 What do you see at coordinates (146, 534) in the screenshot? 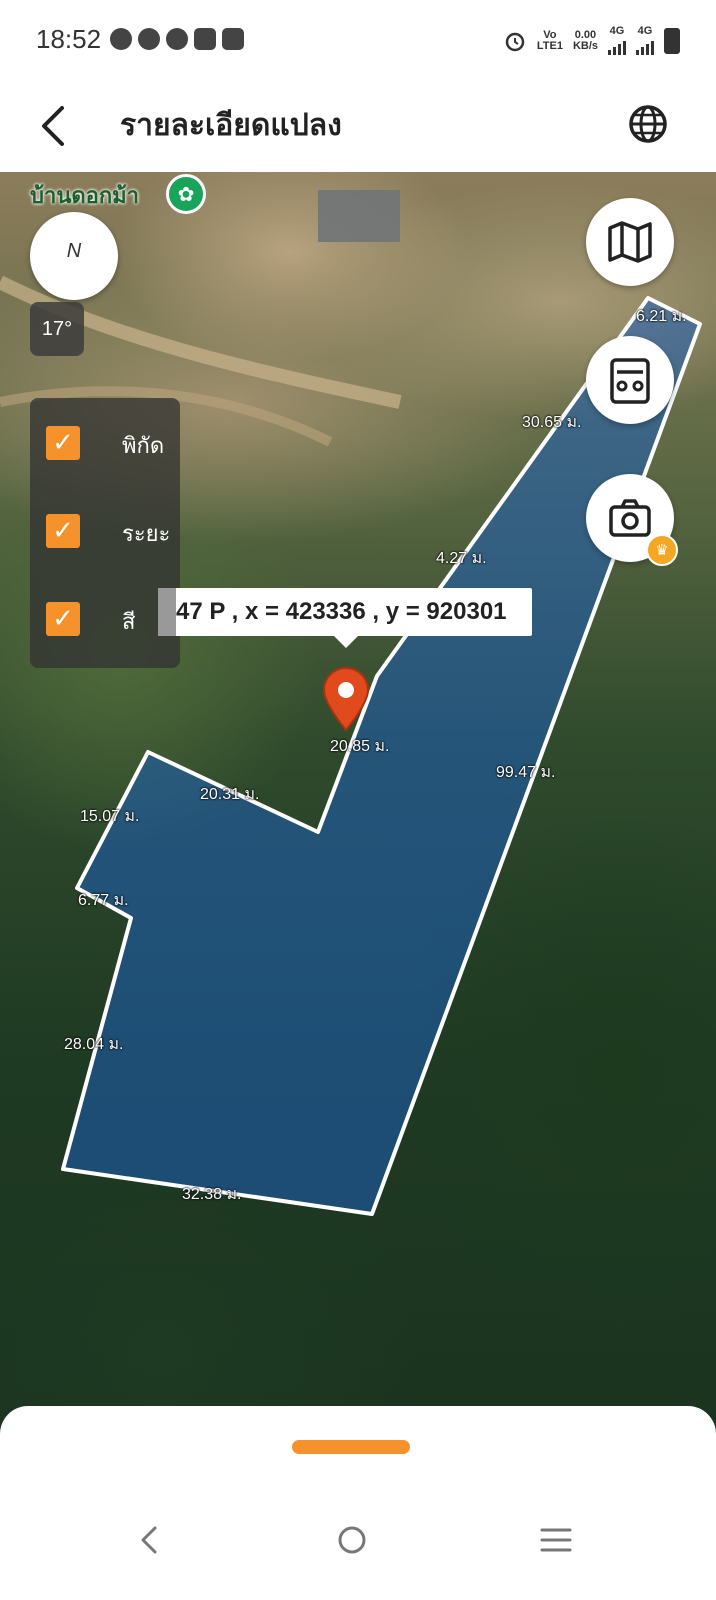
I see `layer-label: ระยะ` at bounding box center [146, 534].